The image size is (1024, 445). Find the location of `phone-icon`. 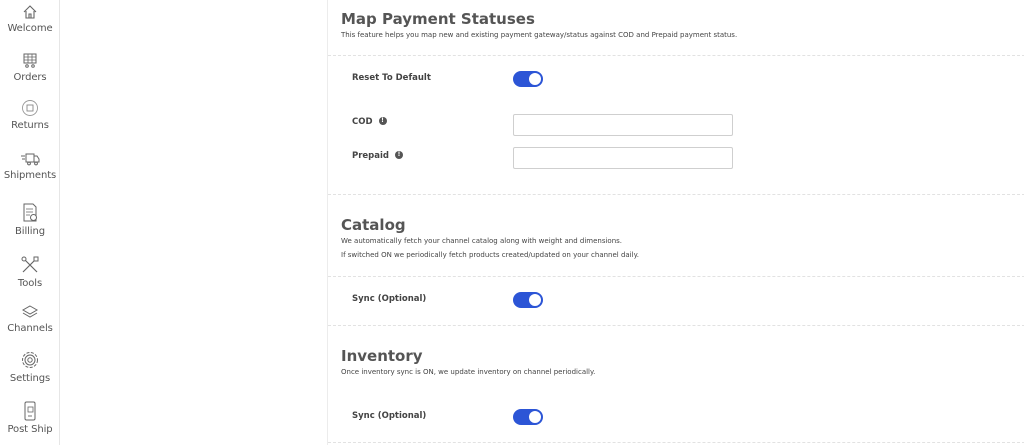

phone-icon is located at coordinates (30, 411).